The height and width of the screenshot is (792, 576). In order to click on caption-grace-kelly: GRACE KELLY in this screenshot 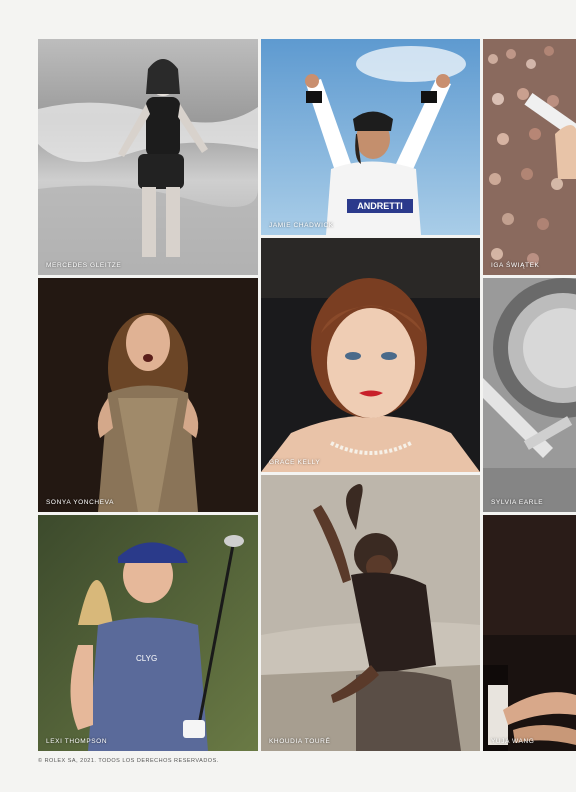, I will do `click(295, 462)`.